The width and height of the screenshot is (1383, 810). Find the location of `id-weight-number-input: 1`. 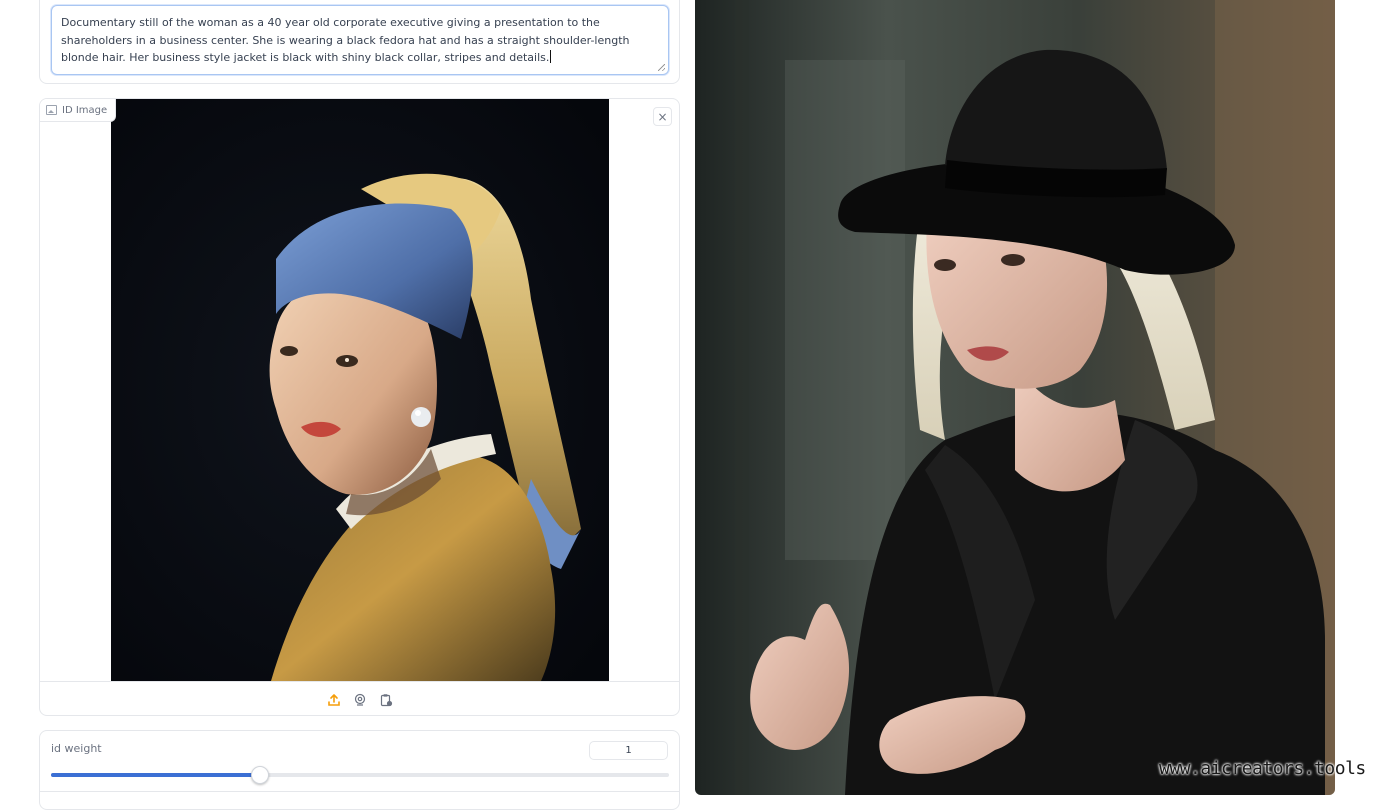

id-weight-number-input: 1 is located at coordinates (628, 750).